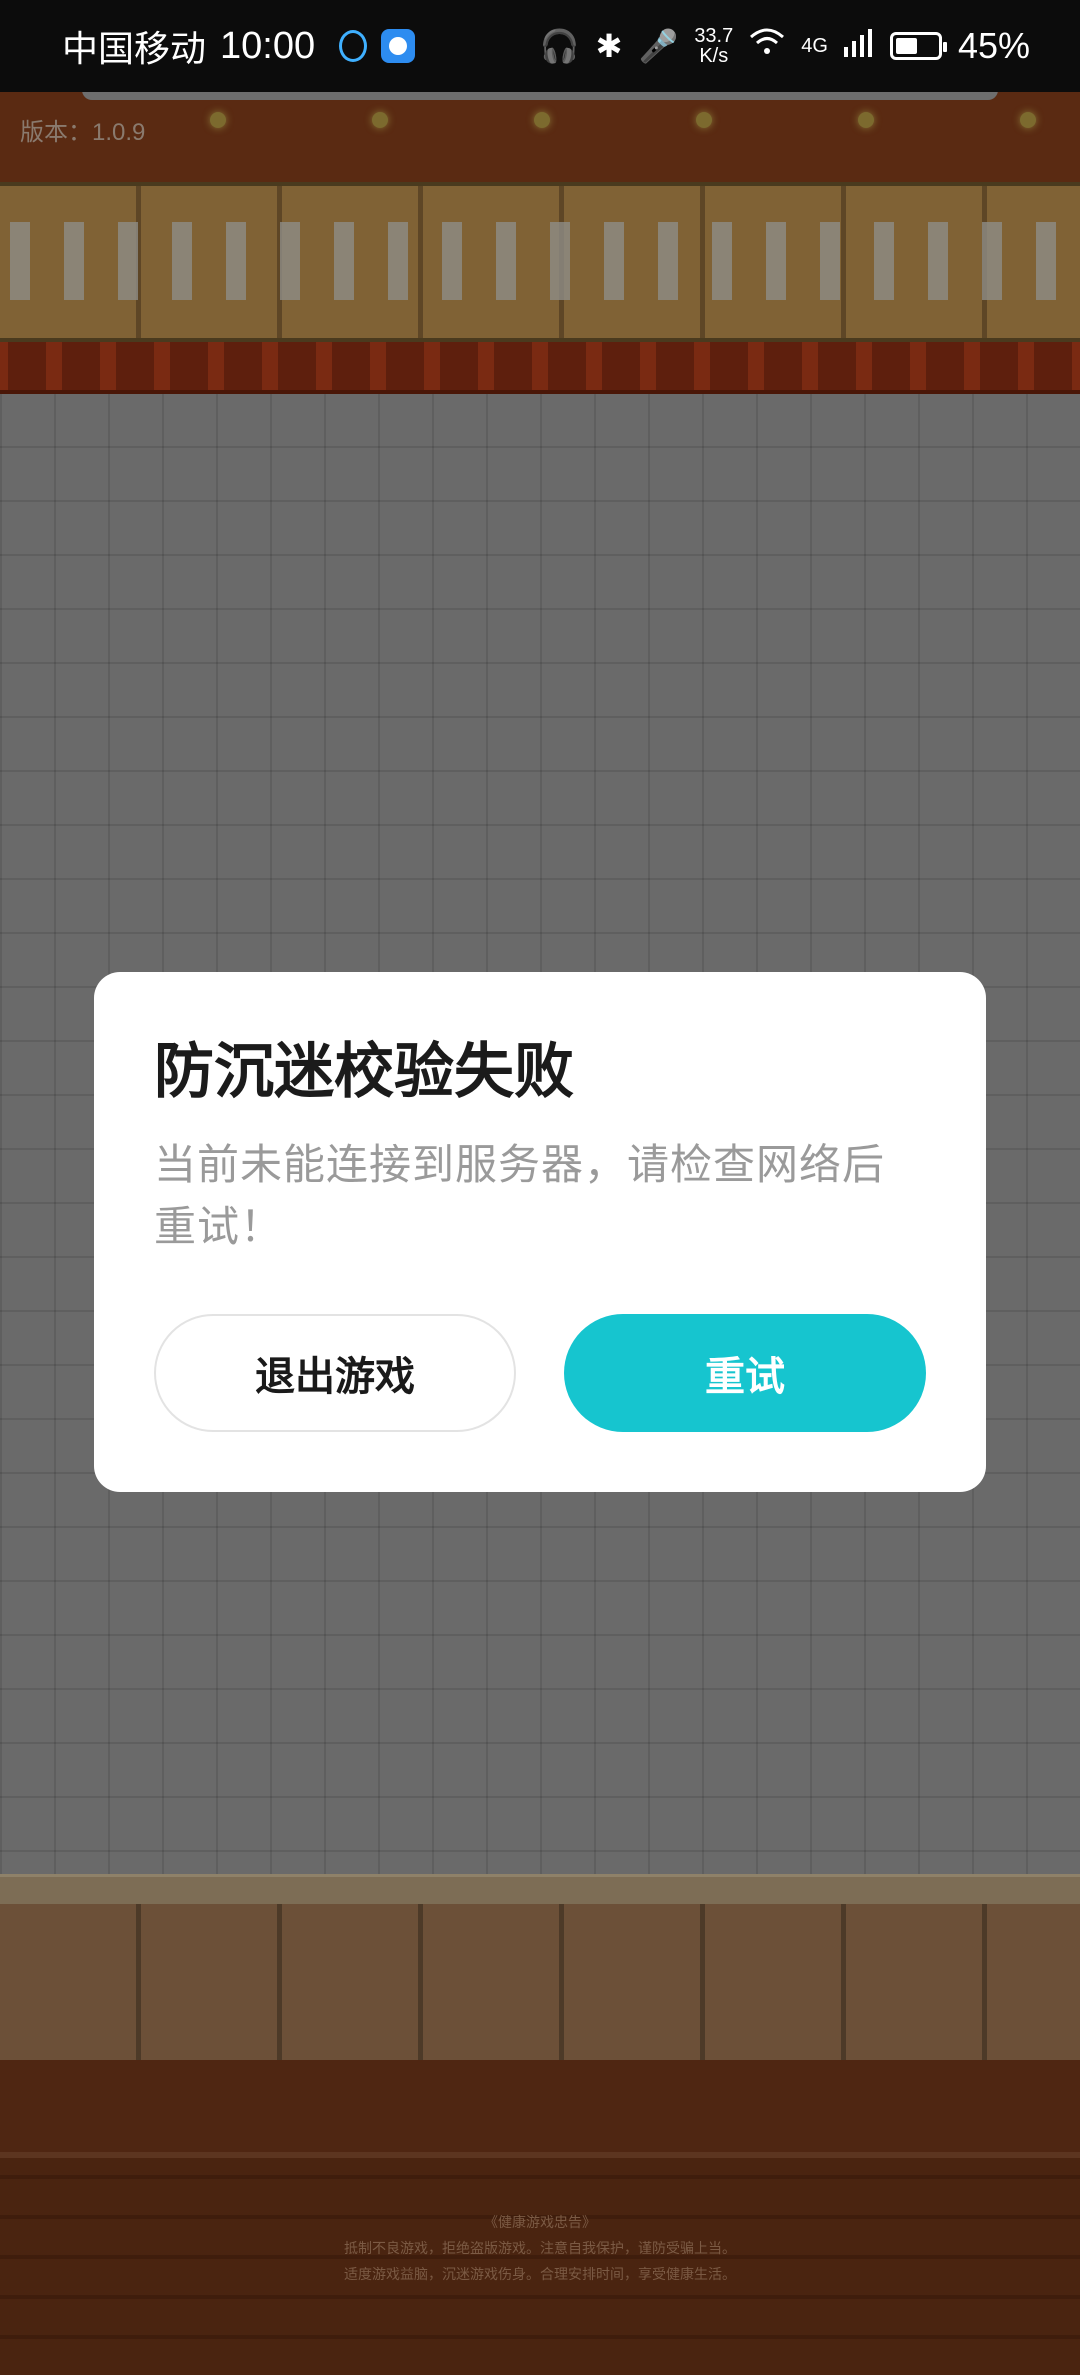 The height and width of the screenshot is (2375, 1080). What do you see at coordinates (993, 45) in the screenshot?
I see `battery-percent: 45%` at bounding box center [993, 45].